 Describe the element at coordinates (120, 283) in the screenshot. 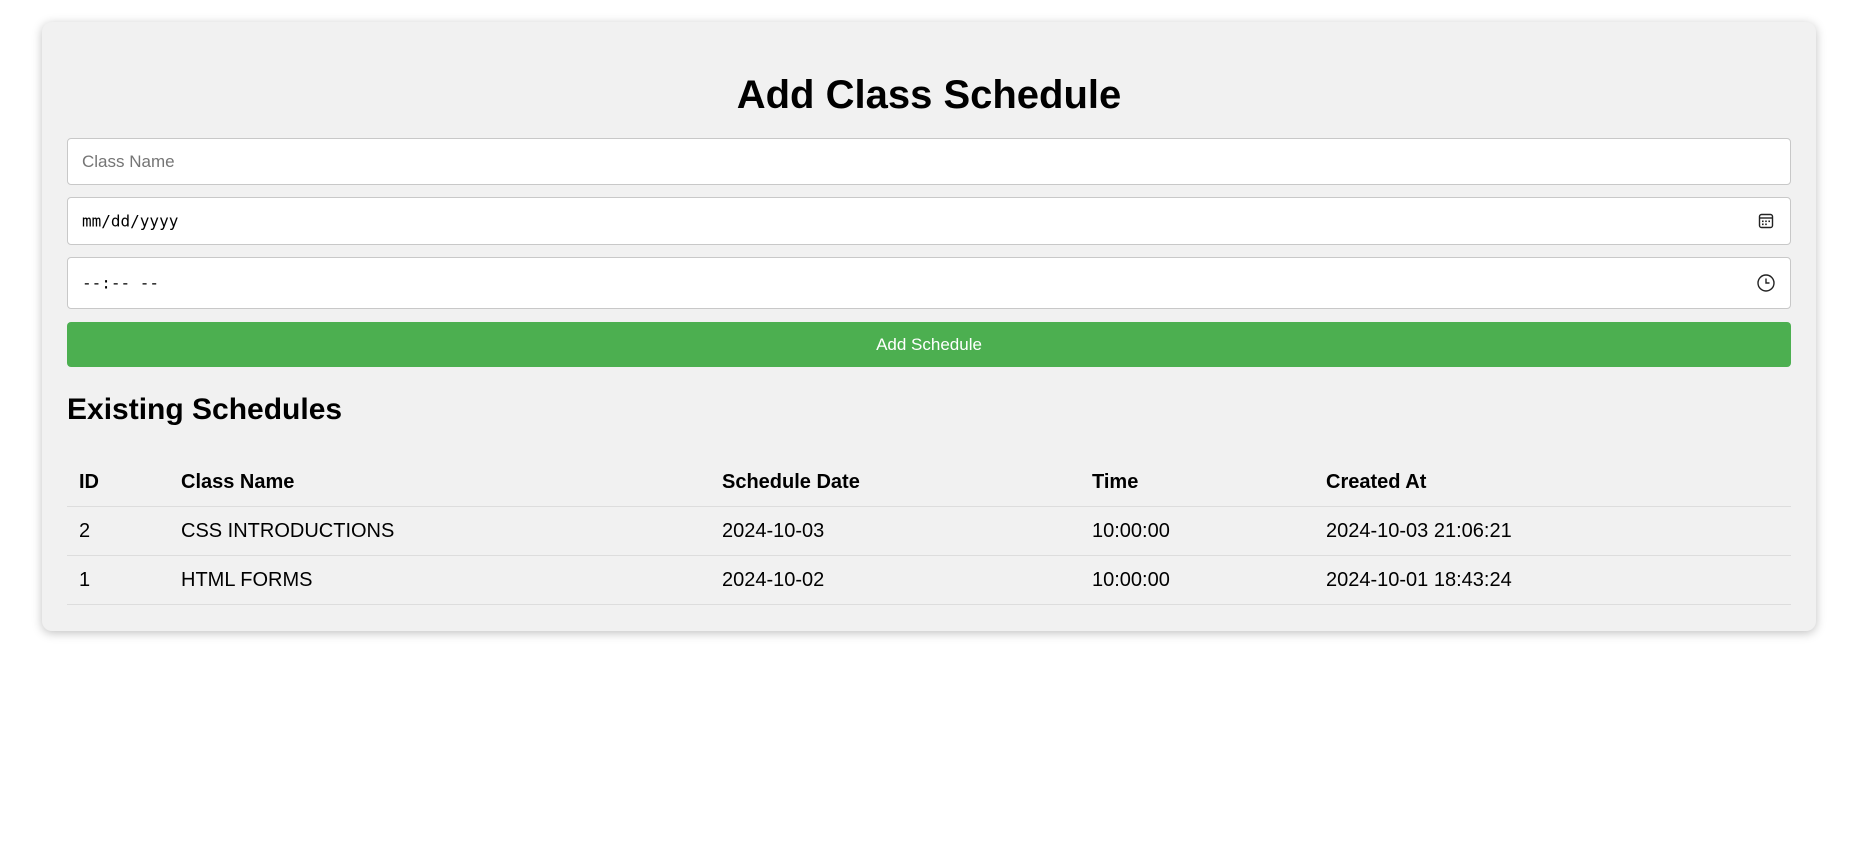

I see `time-placeholder: --:-- --` at that location.